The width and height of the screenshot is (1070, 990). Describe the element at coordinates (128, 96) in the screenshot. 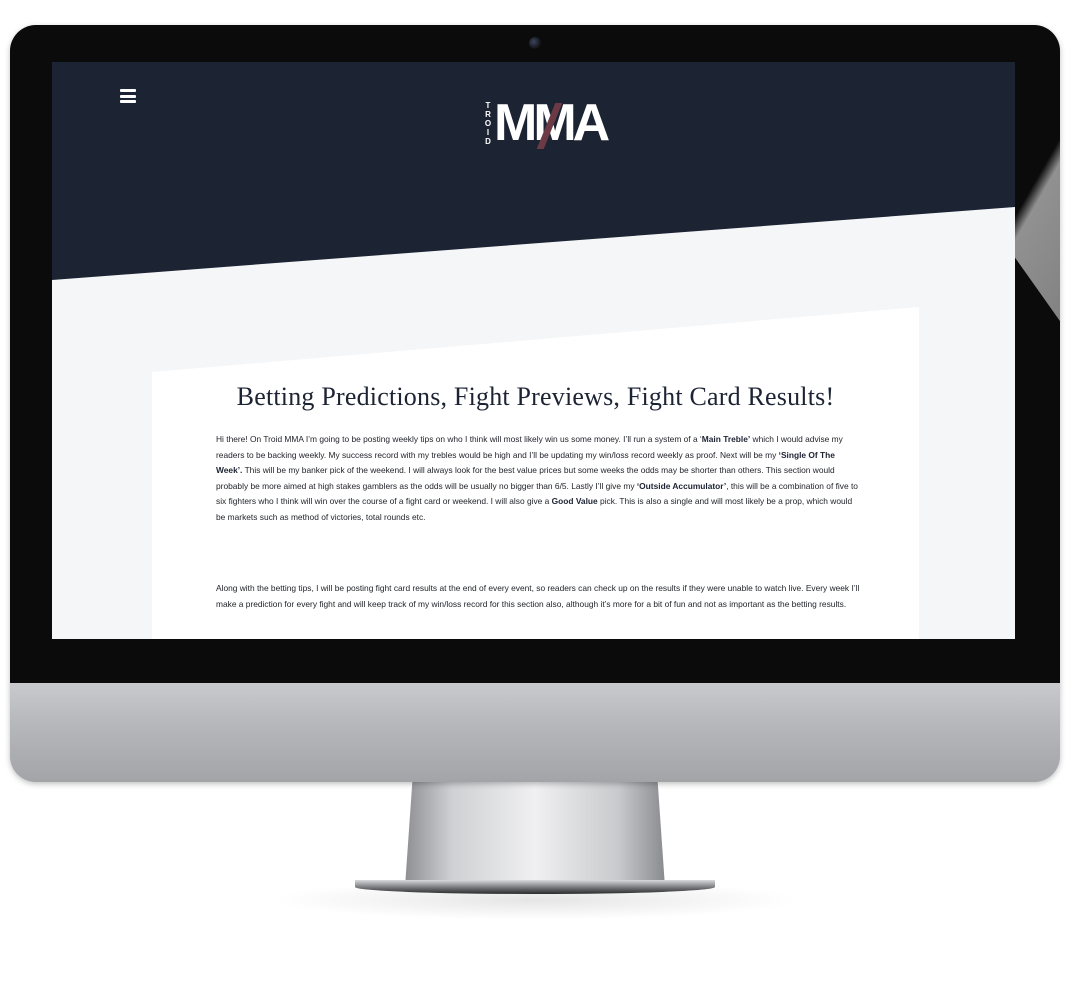

I see `hamburger-menu-icon` at that location.